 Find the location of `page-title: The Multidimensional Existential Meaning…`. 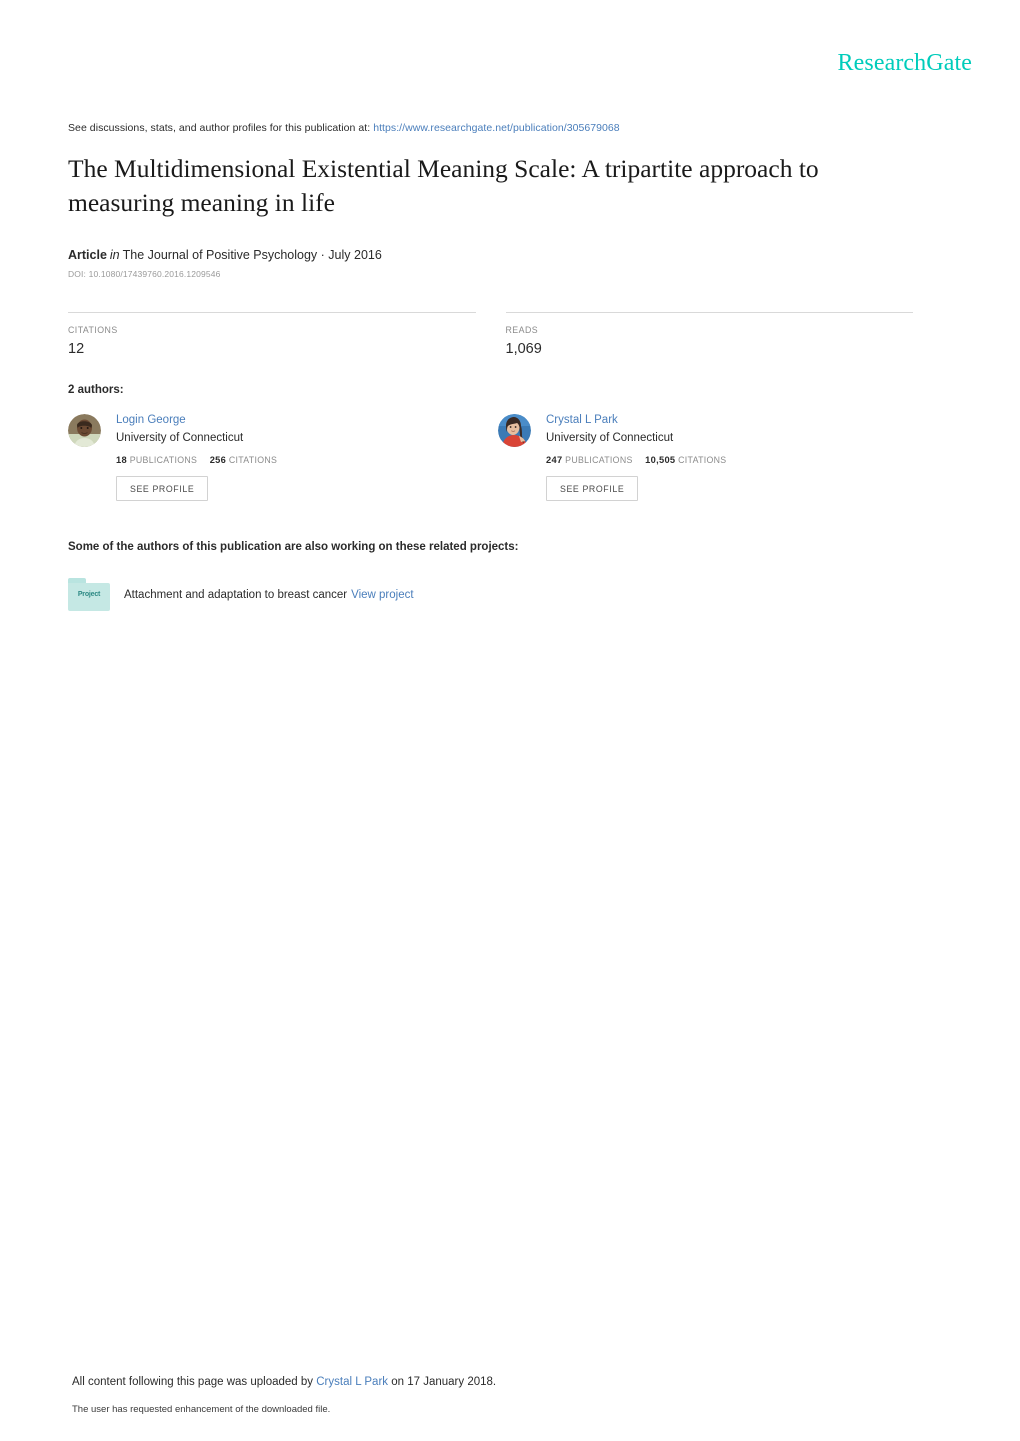

page-title: The Multidimensional Existential Meaning… is located at coordinates (443, 185).